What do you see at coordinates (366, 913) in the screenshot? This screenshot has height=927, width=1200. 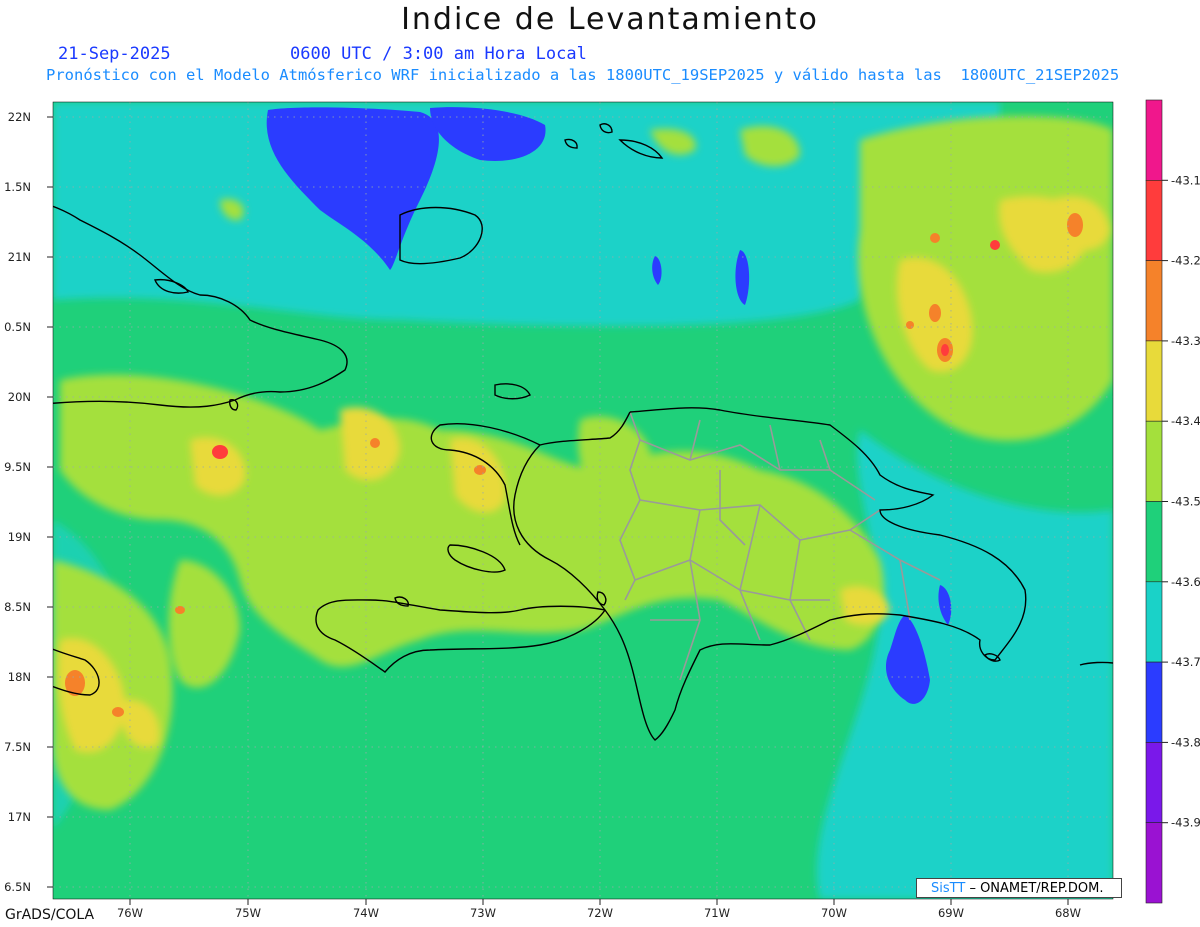 I see `lon-label: 74W` at bounding box center [366, 913].